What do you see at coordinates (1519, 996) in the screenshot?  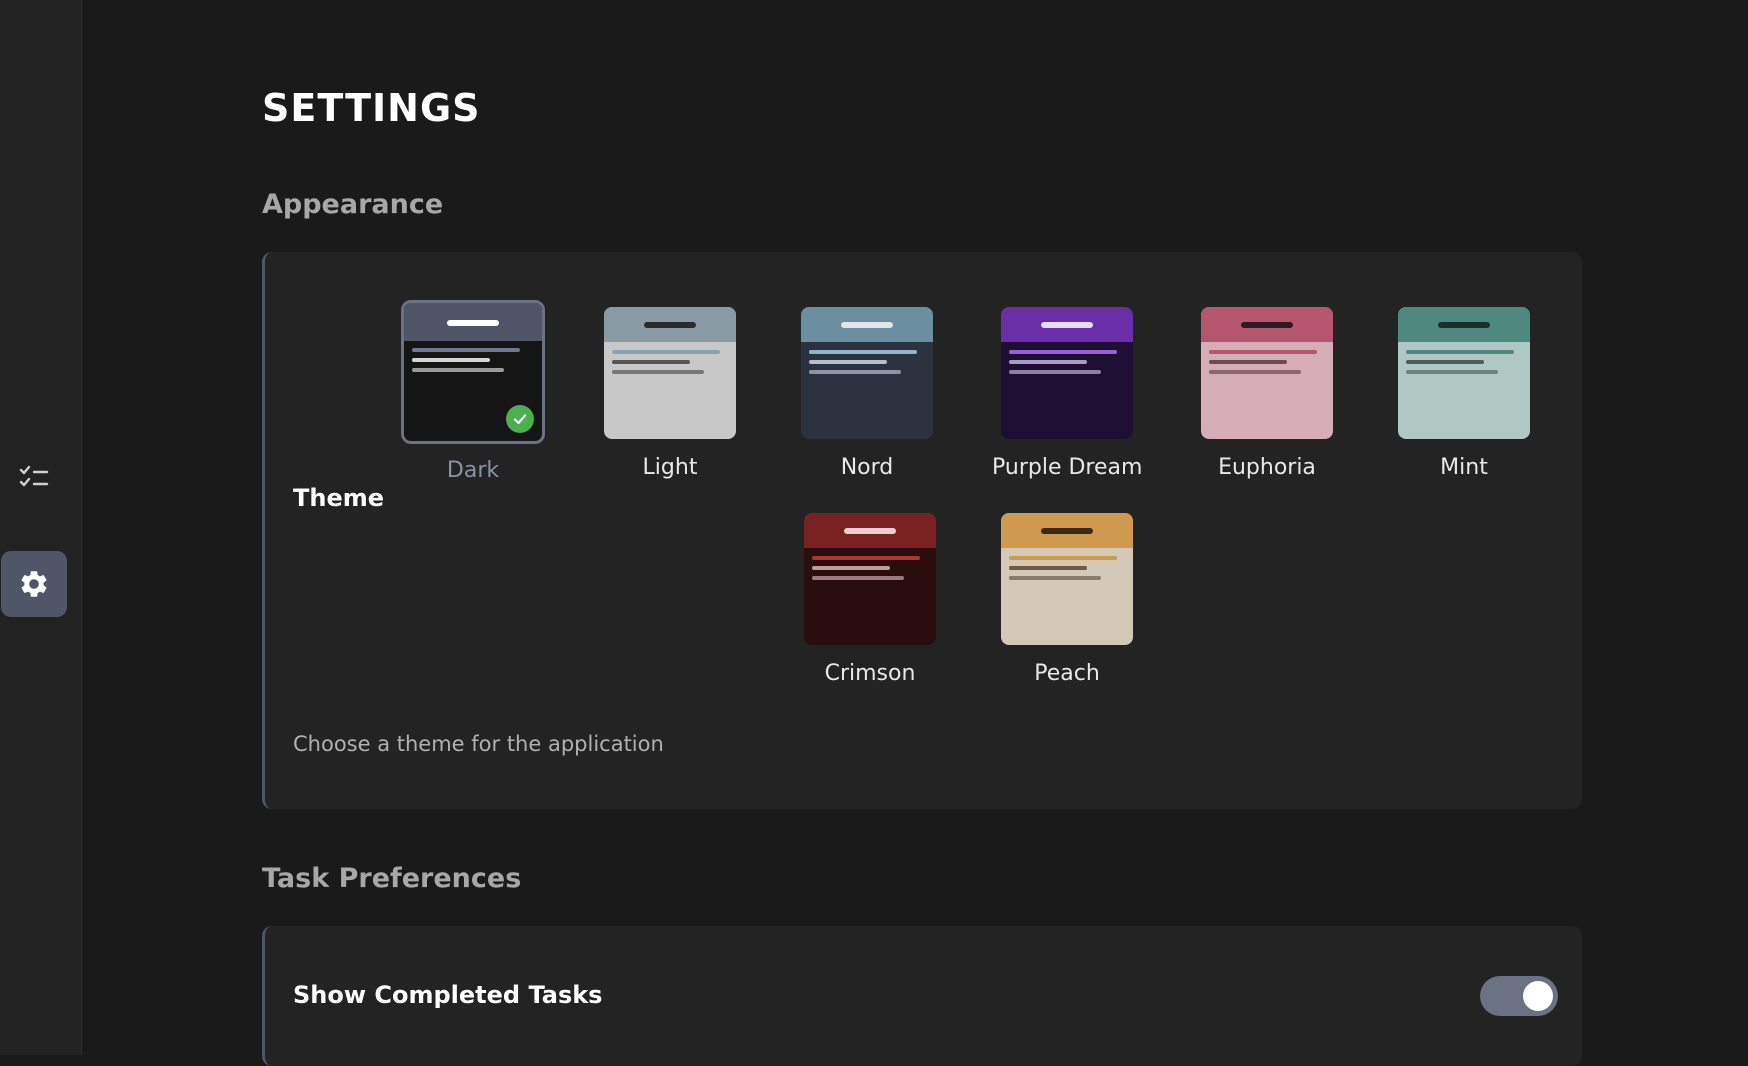 I see `show-completed-toggle` at bounding box center [1519, 996].